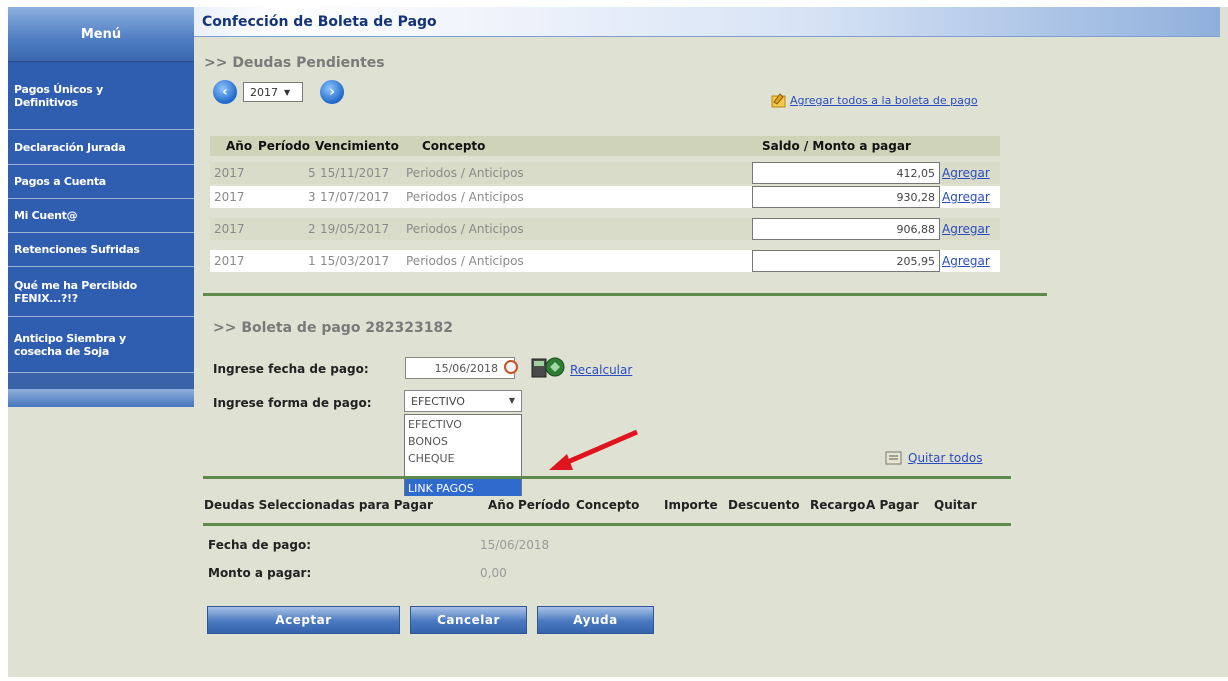 This screenshot has height=681, width=1228. Describe the element at coordinates (77, 249) in the screenshot. I see `sidebar-item-label: Retenciones Sufridas` at that location.